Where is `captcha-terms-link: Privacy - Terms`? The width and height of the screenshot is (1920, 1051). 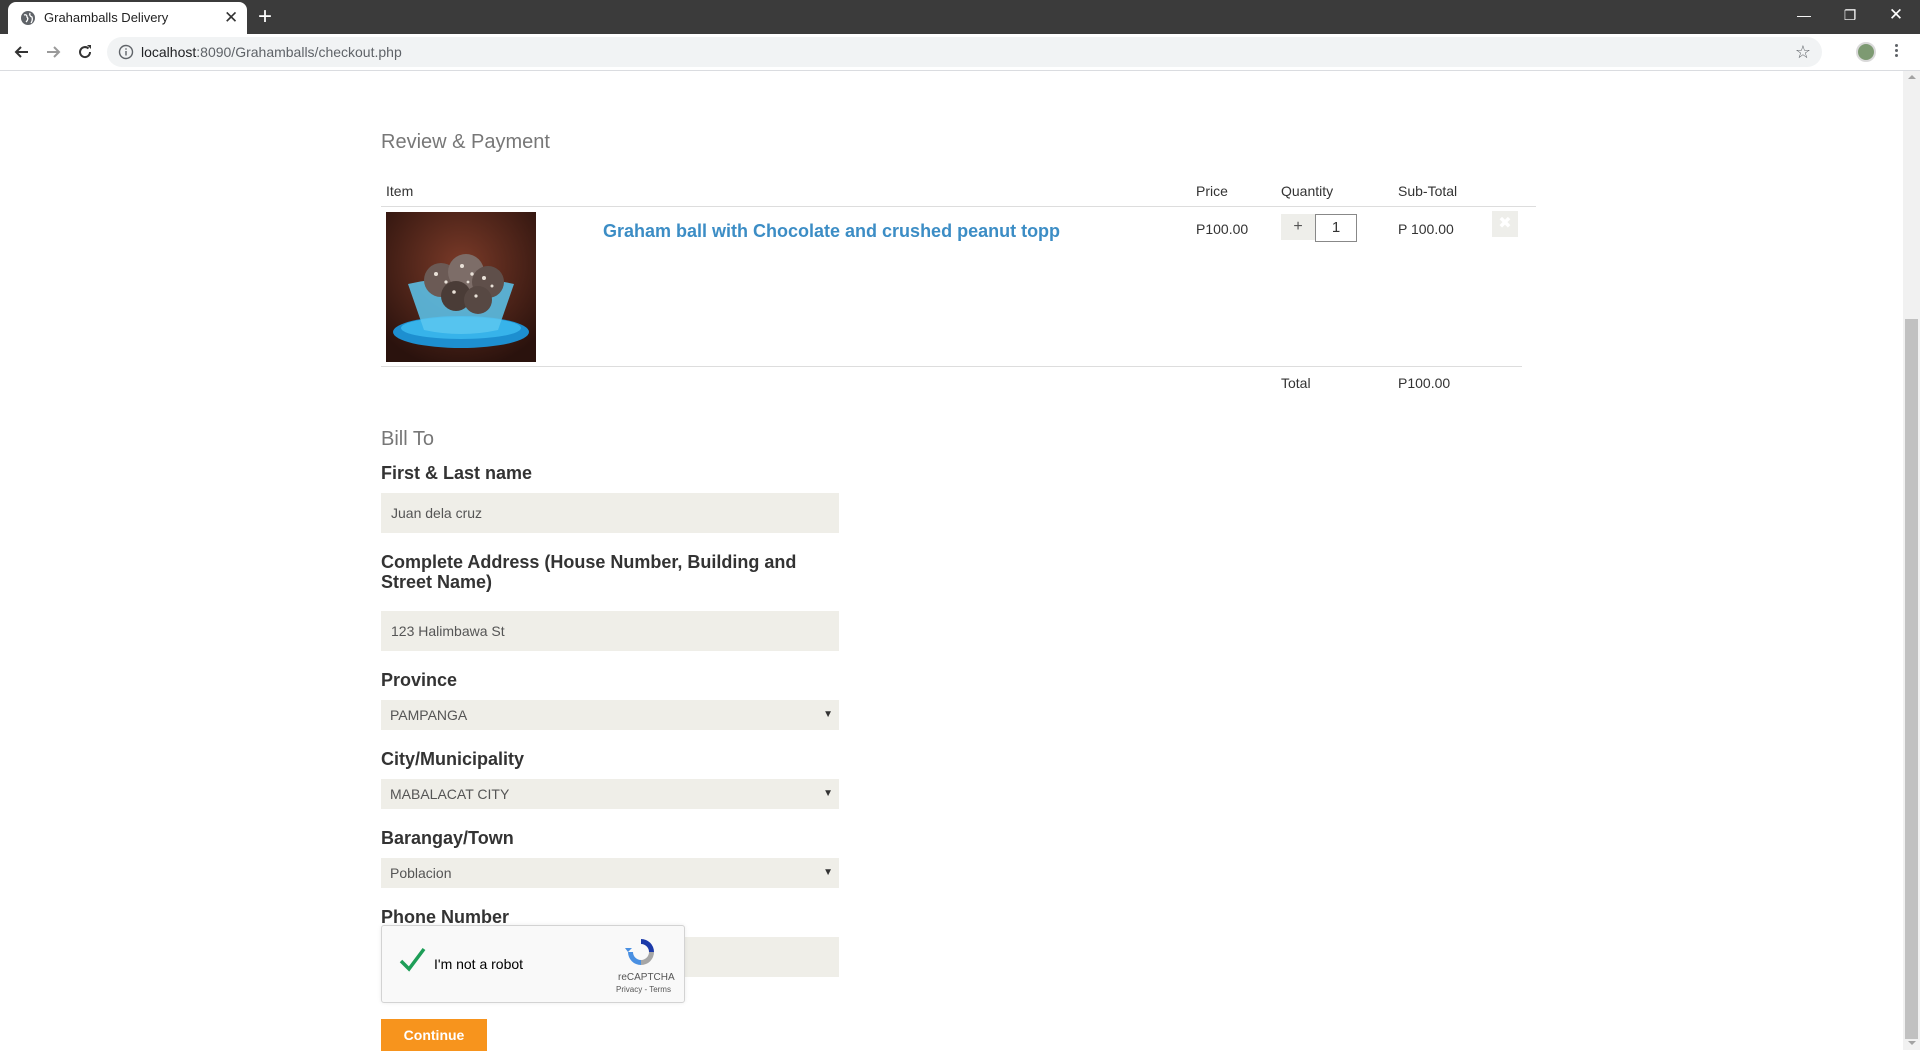
captcha-terms-link: Privacy - Terms is located at coordinates (643, 989).